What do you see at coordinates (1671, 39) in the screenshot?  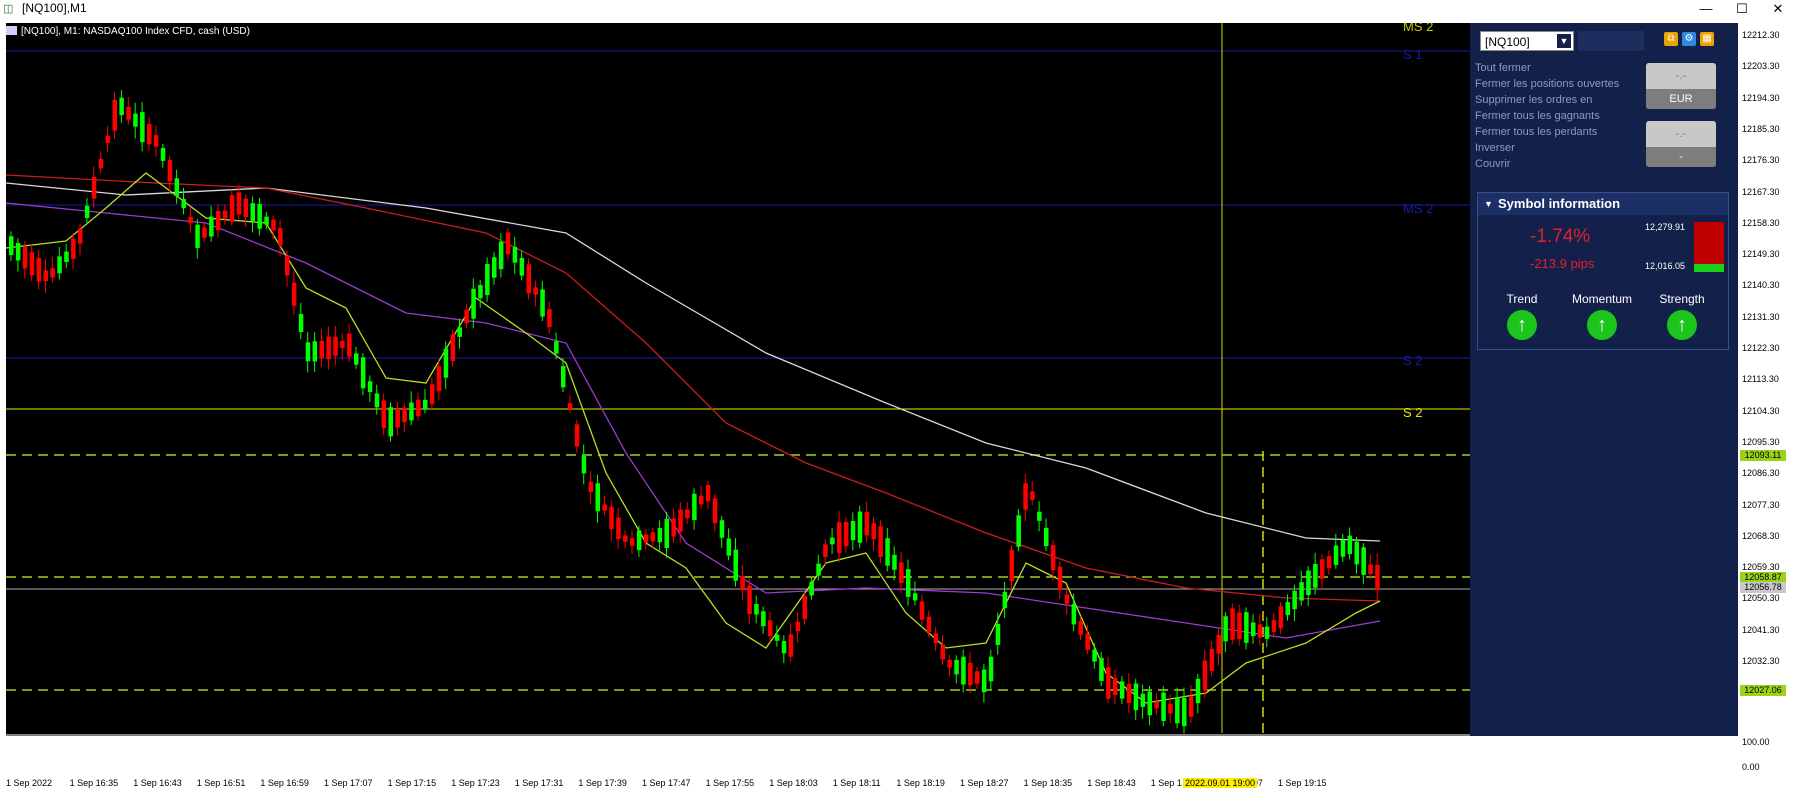 I see `copy-icon: ⧉` at bounding box center [1671, 39].